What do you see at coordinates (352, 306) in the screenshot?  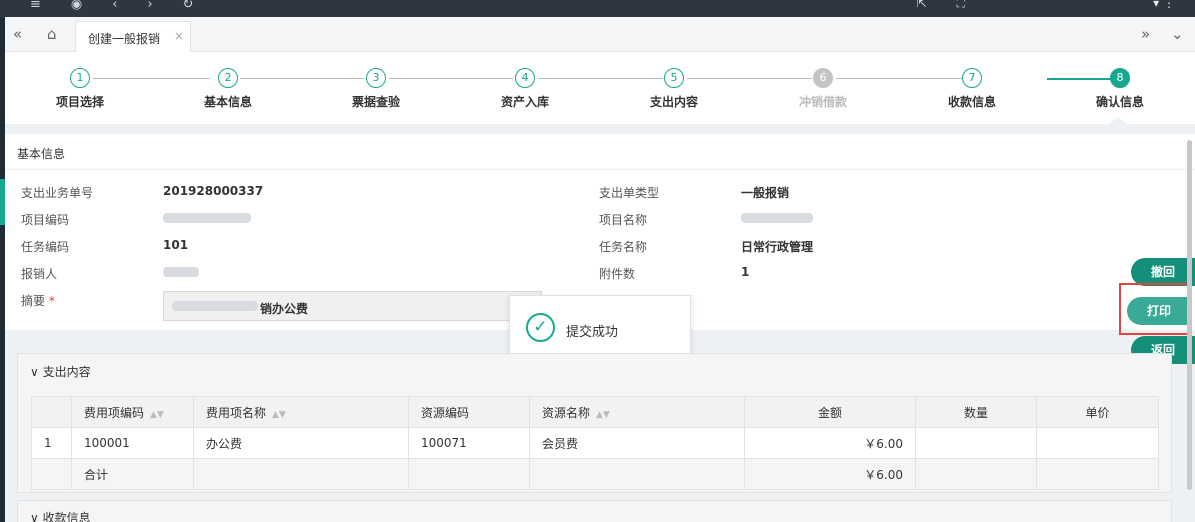 I see `memo-field: 销办公费` at bounding box center [352, 306].